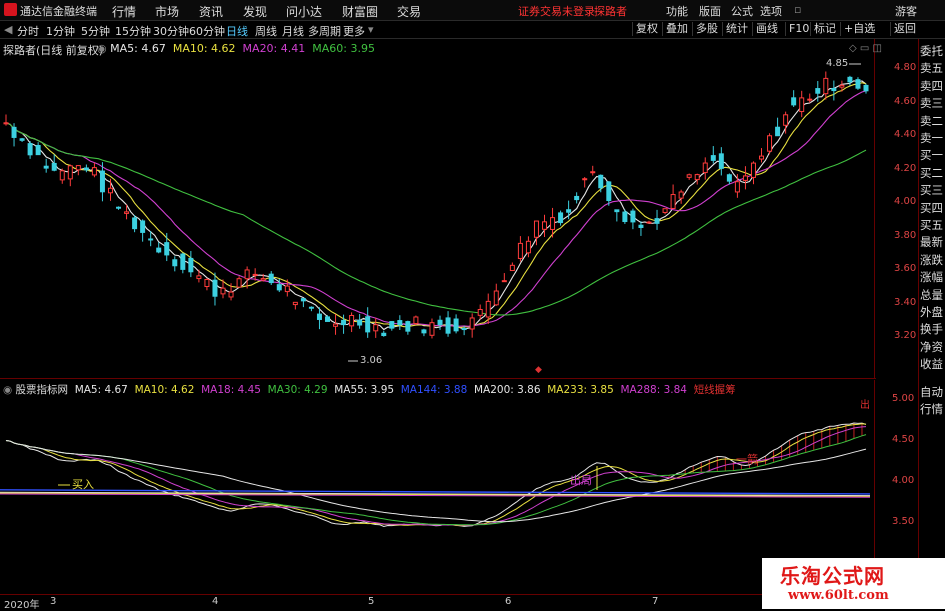 This screenshot has height=611, width=945. I want to click on menu-wenxiaoda: 问小达, so click(304, 11).